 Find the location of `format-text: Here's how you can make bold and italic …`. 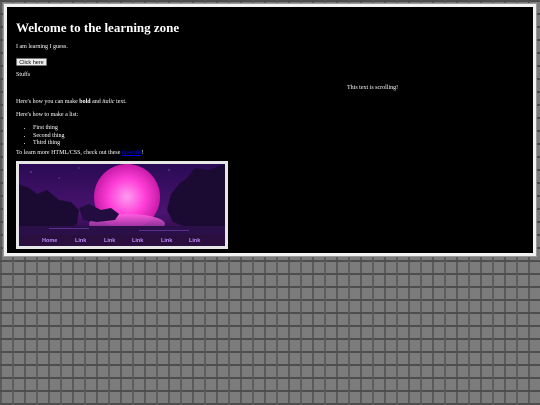

format-text: Here's how you can make bold and italic … is located at coordinates (71, 103).